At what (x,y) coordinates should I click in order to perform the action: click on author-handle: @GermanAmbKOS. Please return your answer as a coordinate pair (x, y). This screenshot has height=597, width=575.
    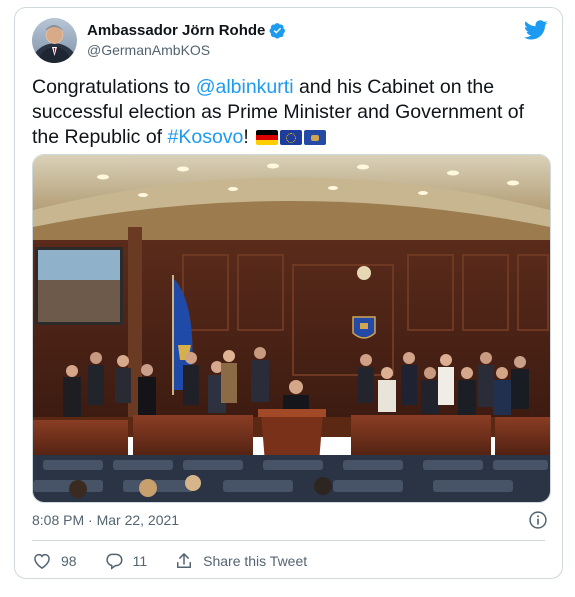
    Looking at the image, I should click on (148, 50).